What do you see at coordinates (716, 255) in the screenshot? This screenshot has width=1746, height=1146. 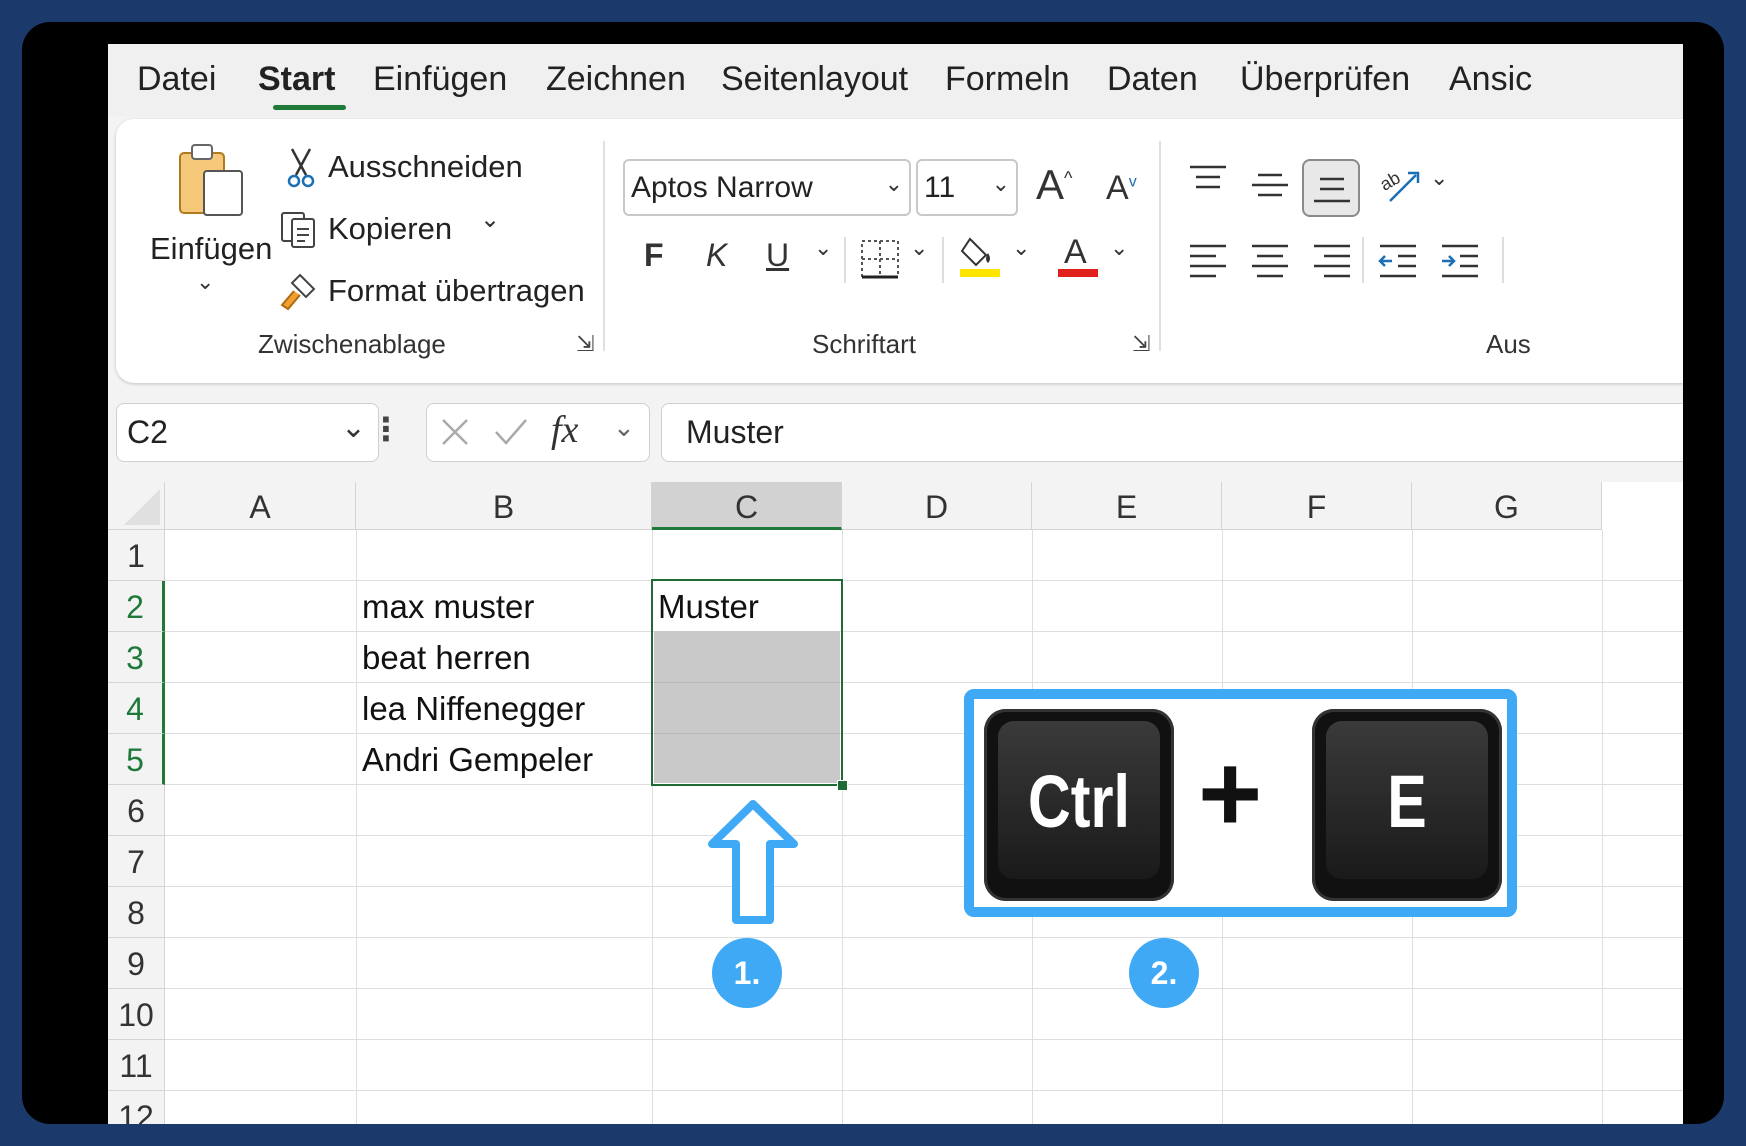 I see `italic-button: K` at bounding box center [716, 255].